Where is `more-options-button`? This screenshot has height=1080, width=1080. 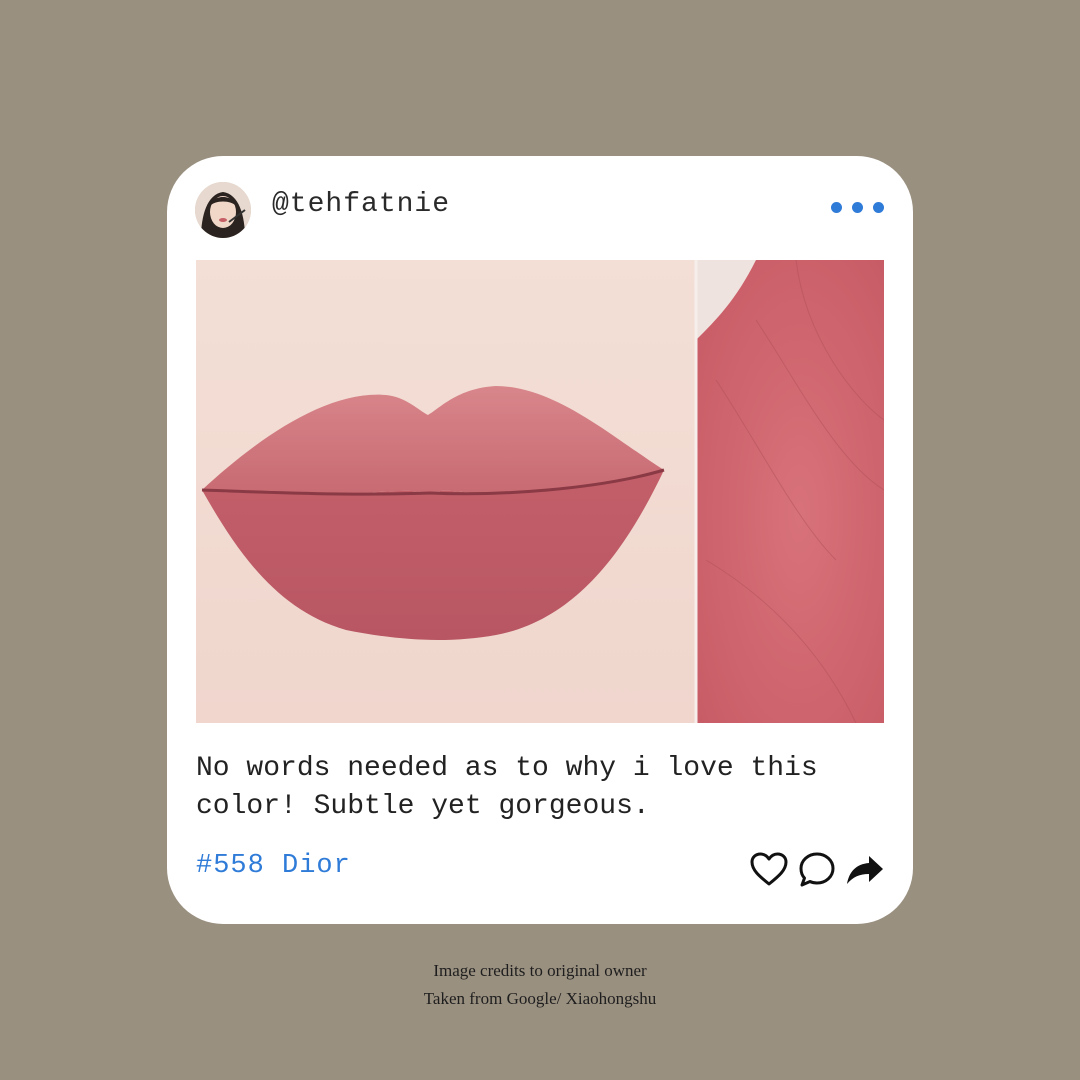 more-options-button is located at coordinates (857, 207).